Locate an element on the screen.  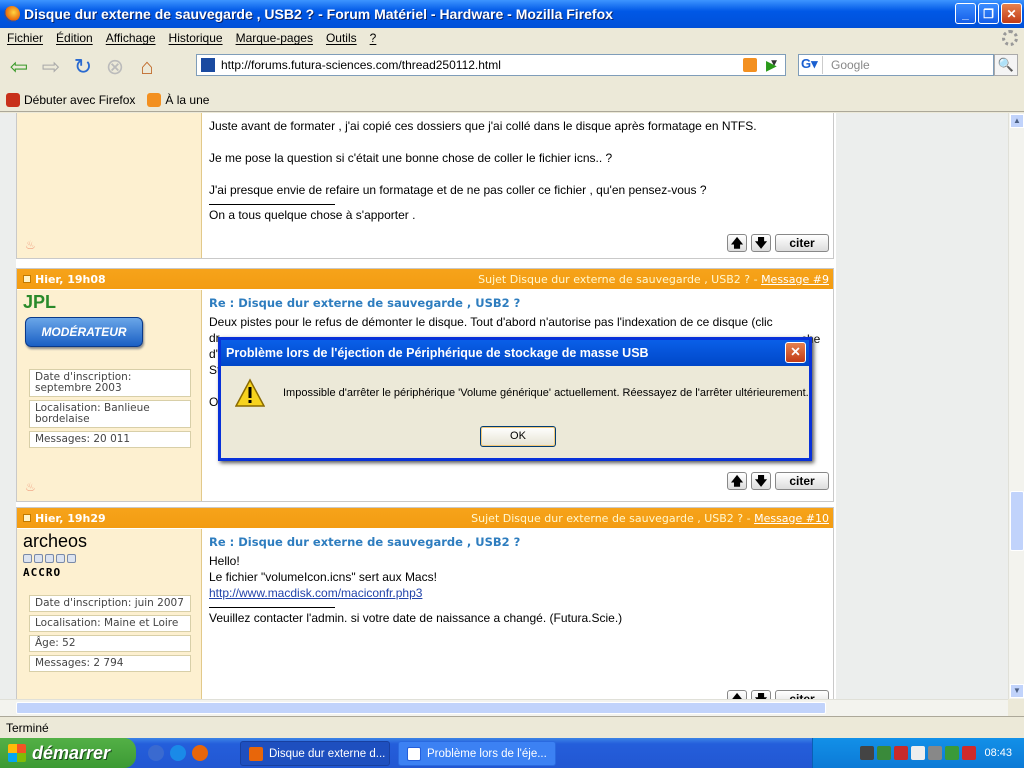
horizontal-scrollbar is located at coordinates (504, 707).